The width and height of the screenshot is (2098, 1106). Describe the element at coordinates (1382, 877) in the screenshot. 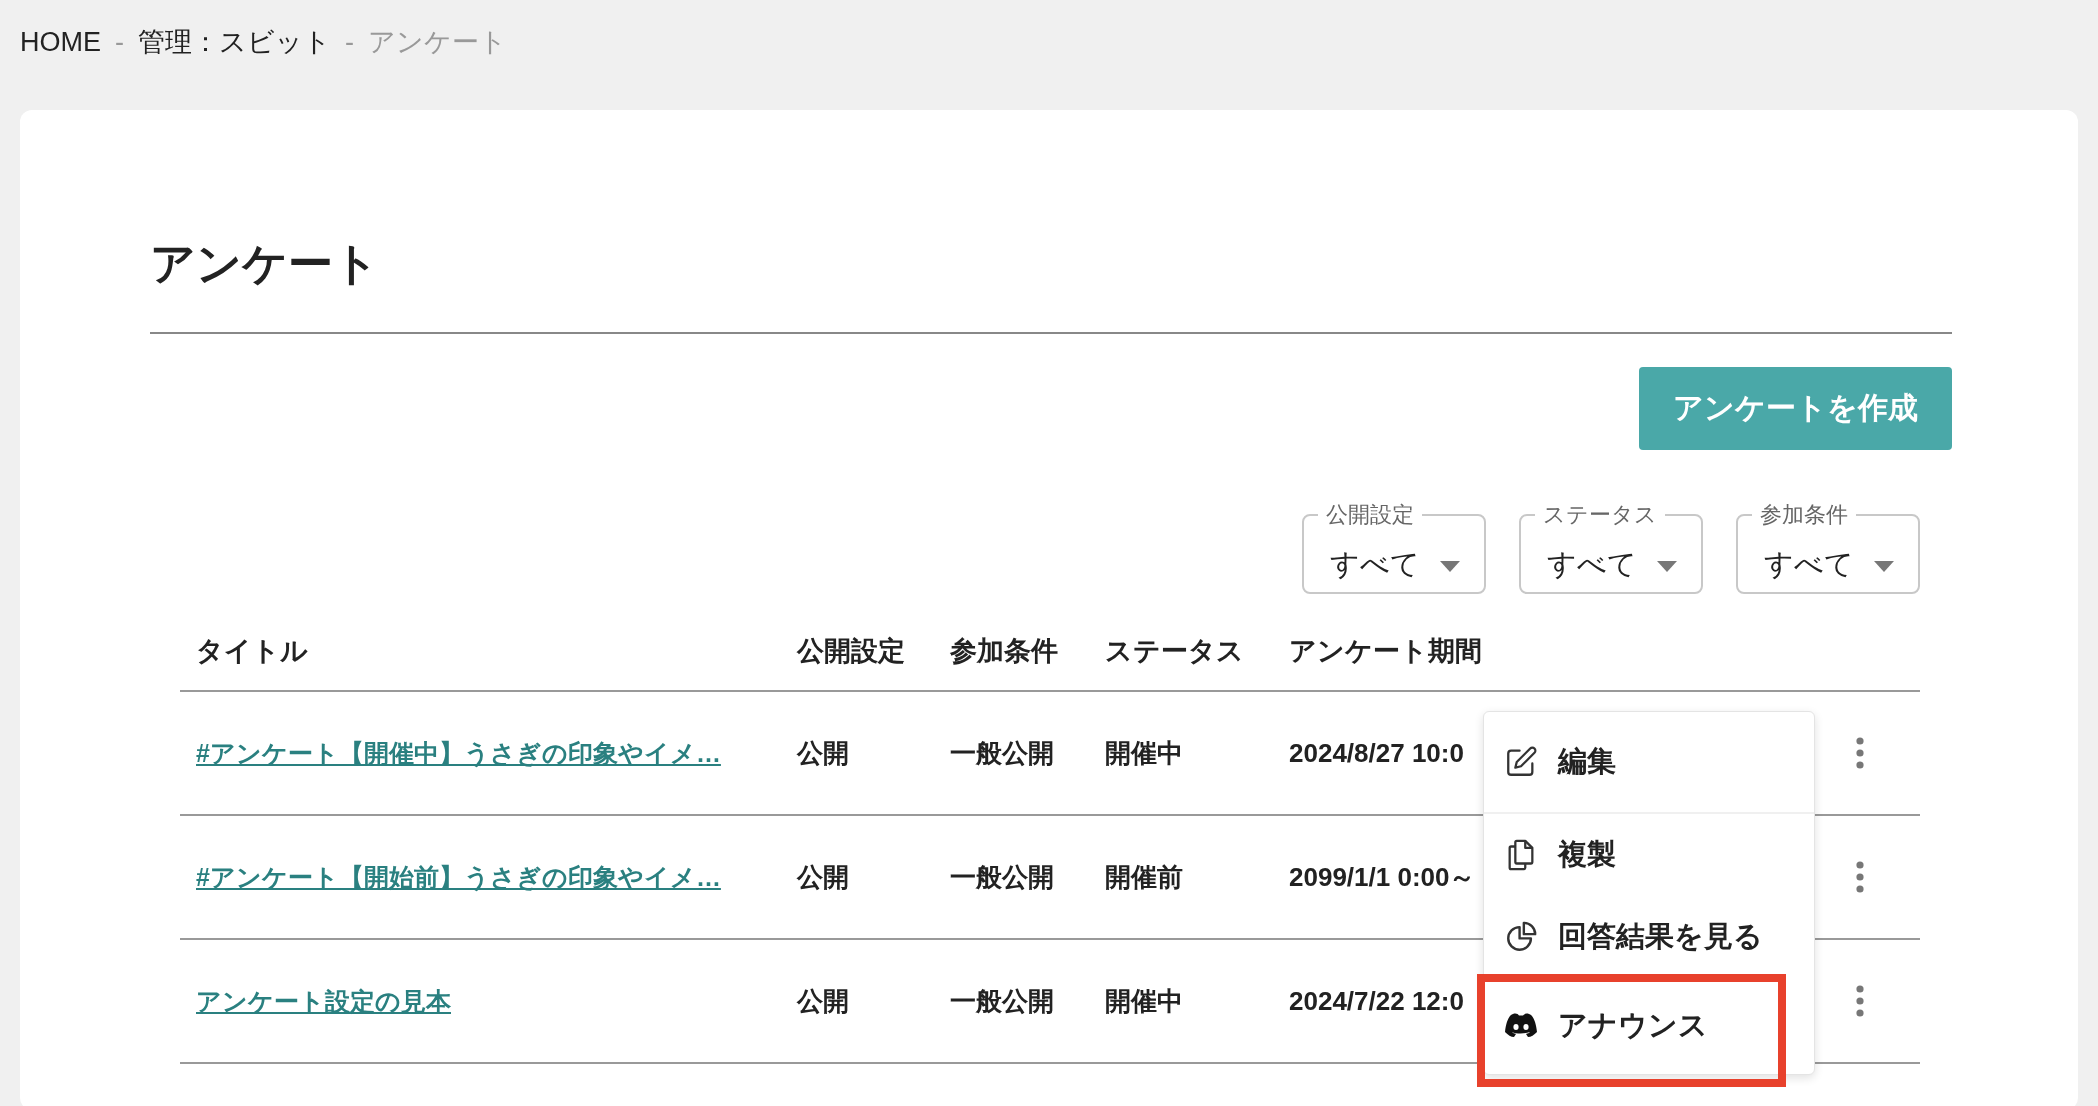

I see `table-cell-text: 2099/1/1 0:00～` at that location.